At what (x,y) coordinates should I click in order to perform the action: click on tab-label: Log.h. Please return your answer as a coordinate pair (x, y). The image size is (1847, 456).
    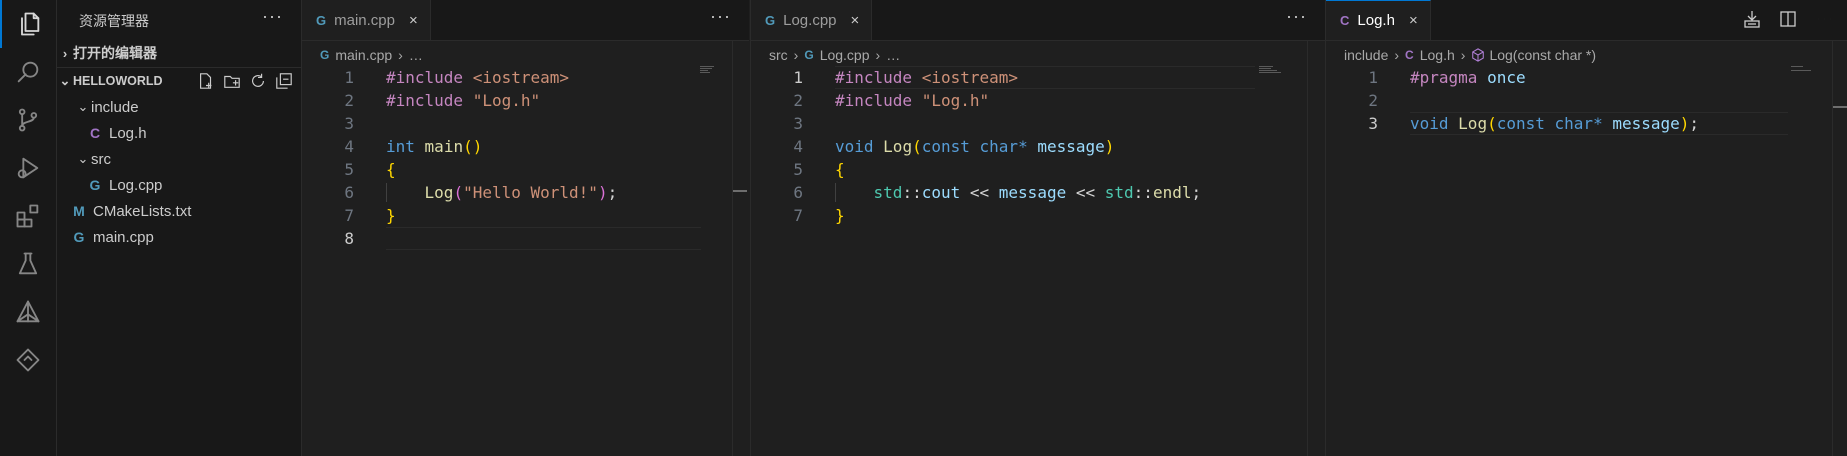
    Looking at the image, I should click on (1376, 20).